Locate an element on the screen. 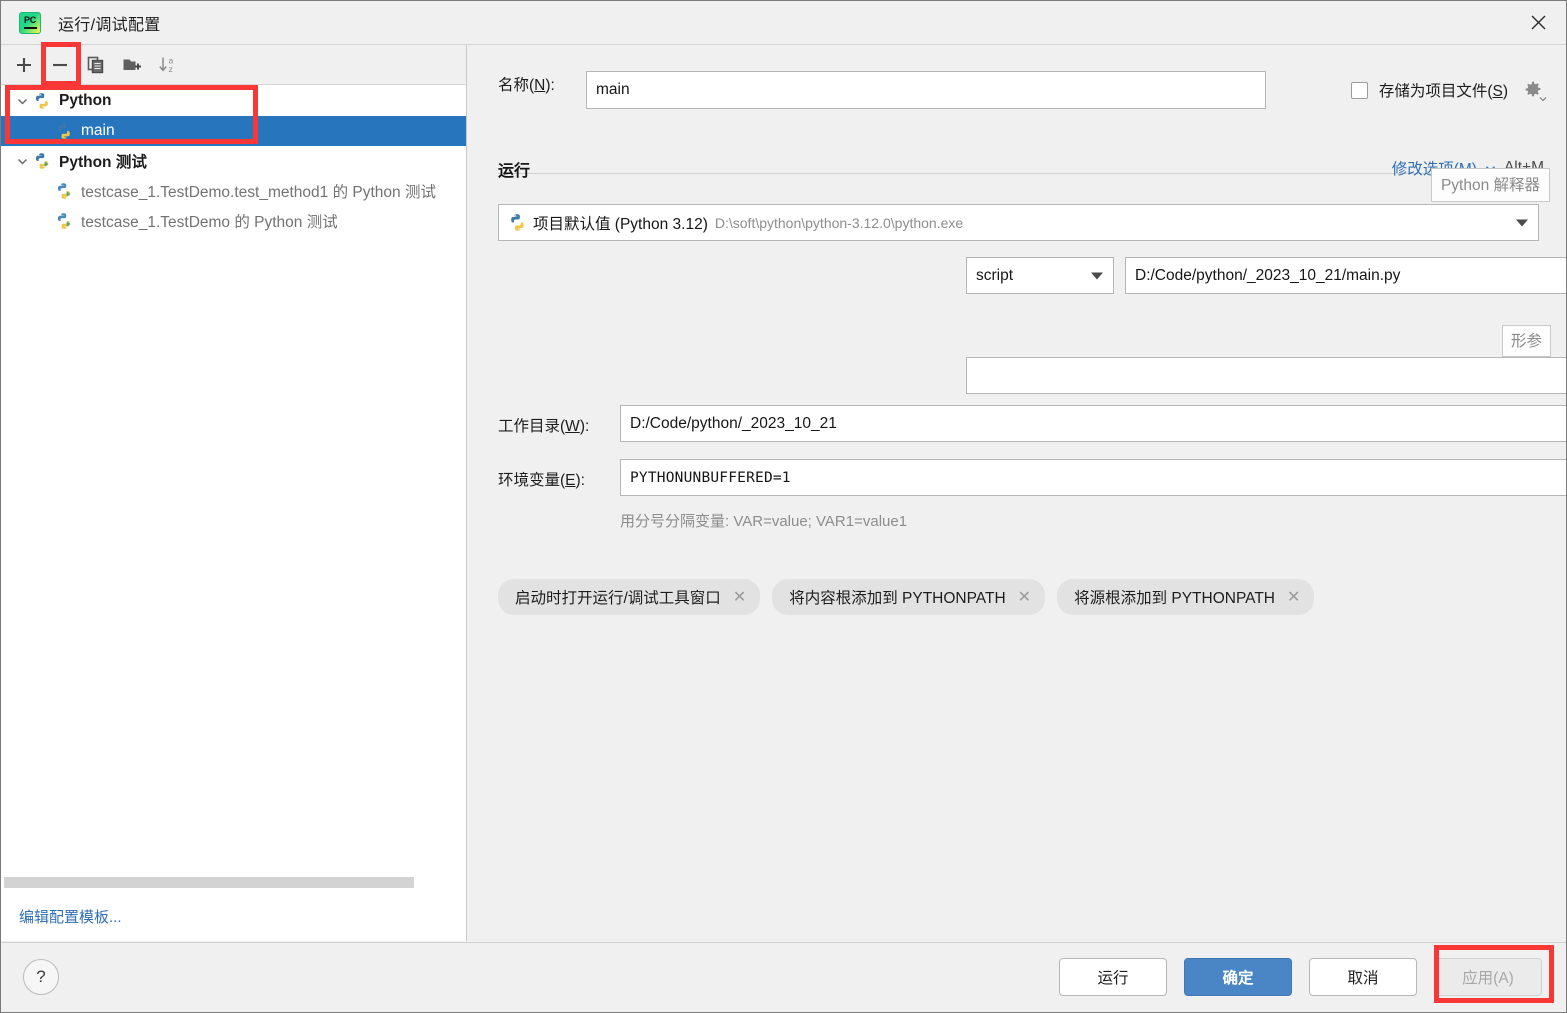 This screenshot has height=1013, width=1567. script-target-type-combo: script is located at coordinates (1040, 275).